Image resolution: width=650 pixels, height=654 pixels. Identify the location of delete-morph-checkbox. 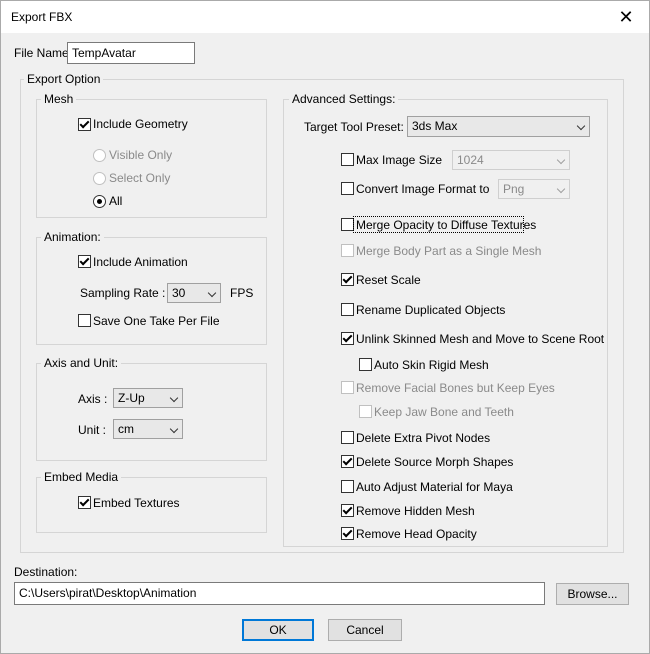
(347, 461).